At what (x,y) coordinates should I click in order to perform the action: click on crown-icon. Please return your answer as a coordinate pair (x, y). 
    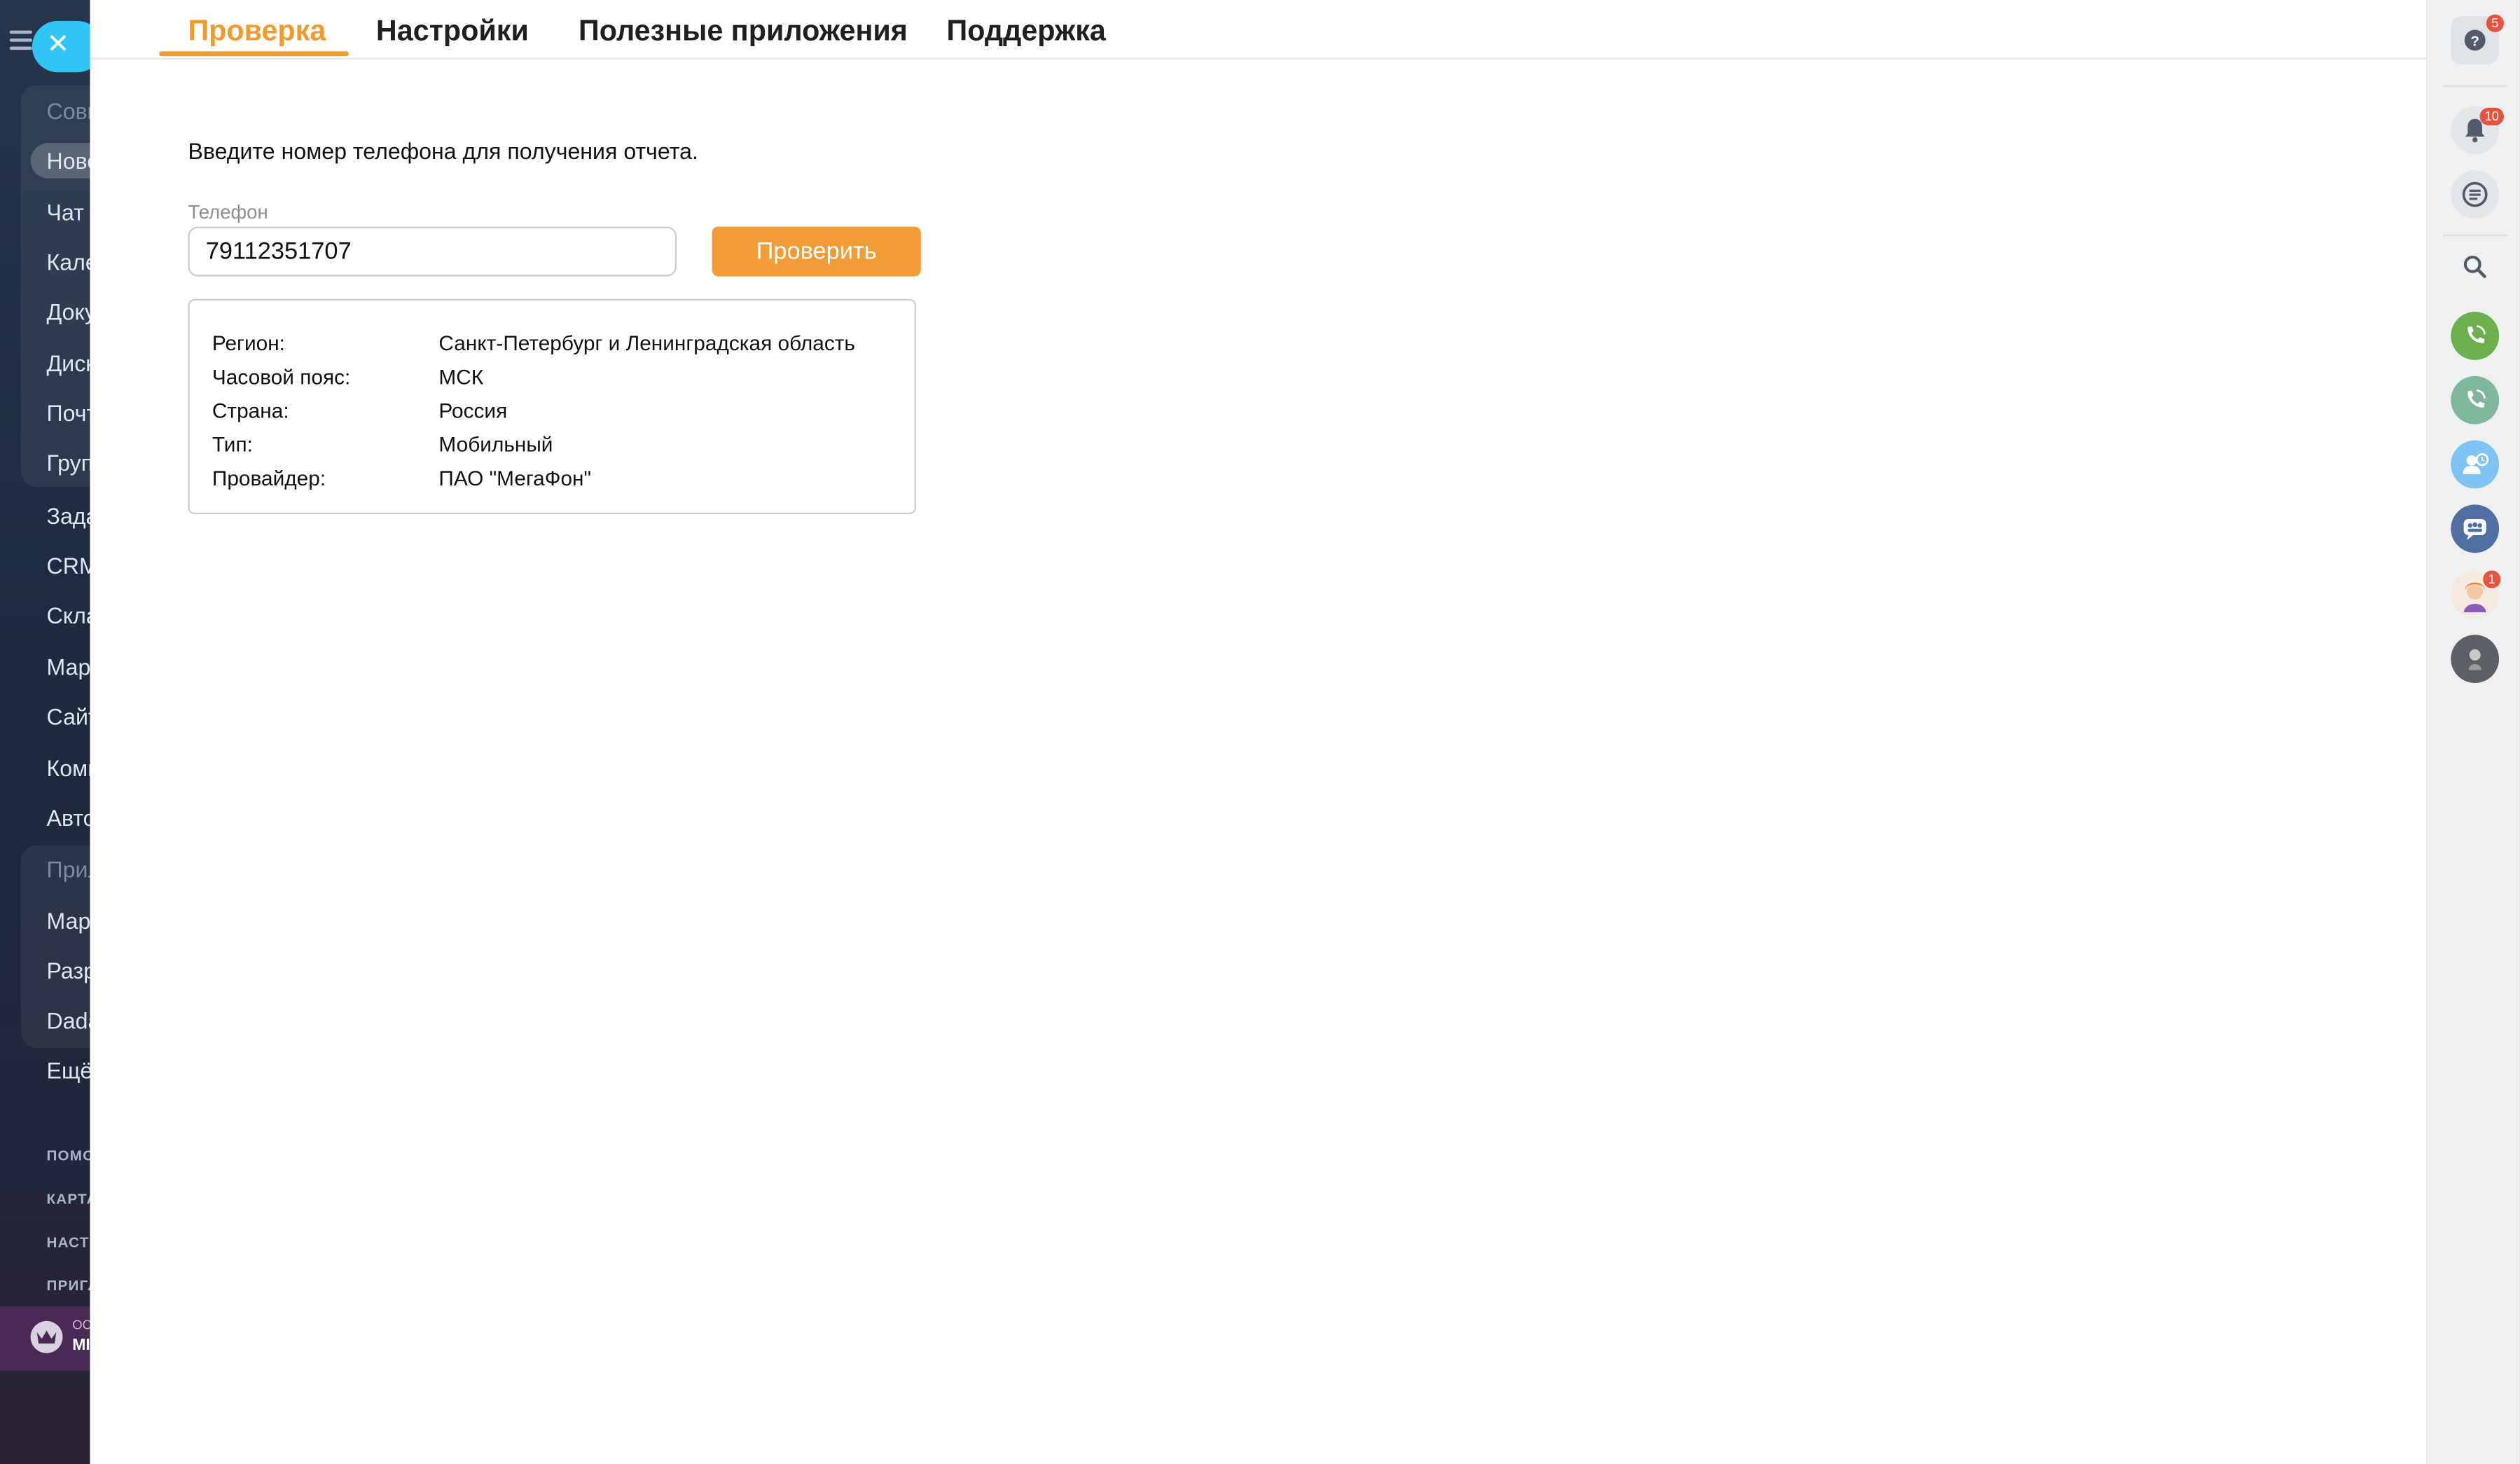
    Looking at the image, I should click on (46, 1336).